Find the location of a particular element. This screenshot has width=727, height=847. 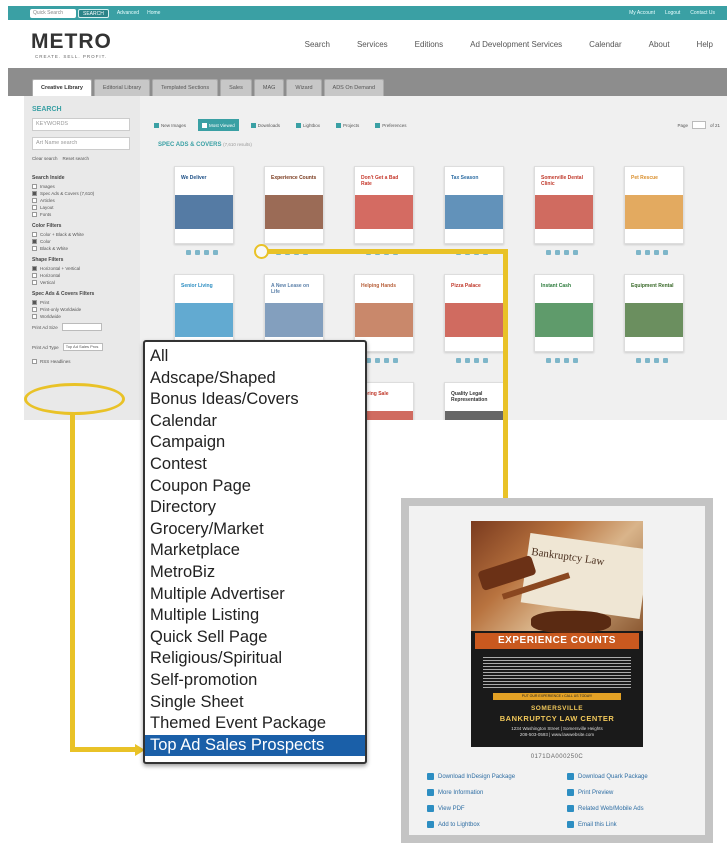

toolbar-preferences: Preferences is located at coordinates (390, 125).